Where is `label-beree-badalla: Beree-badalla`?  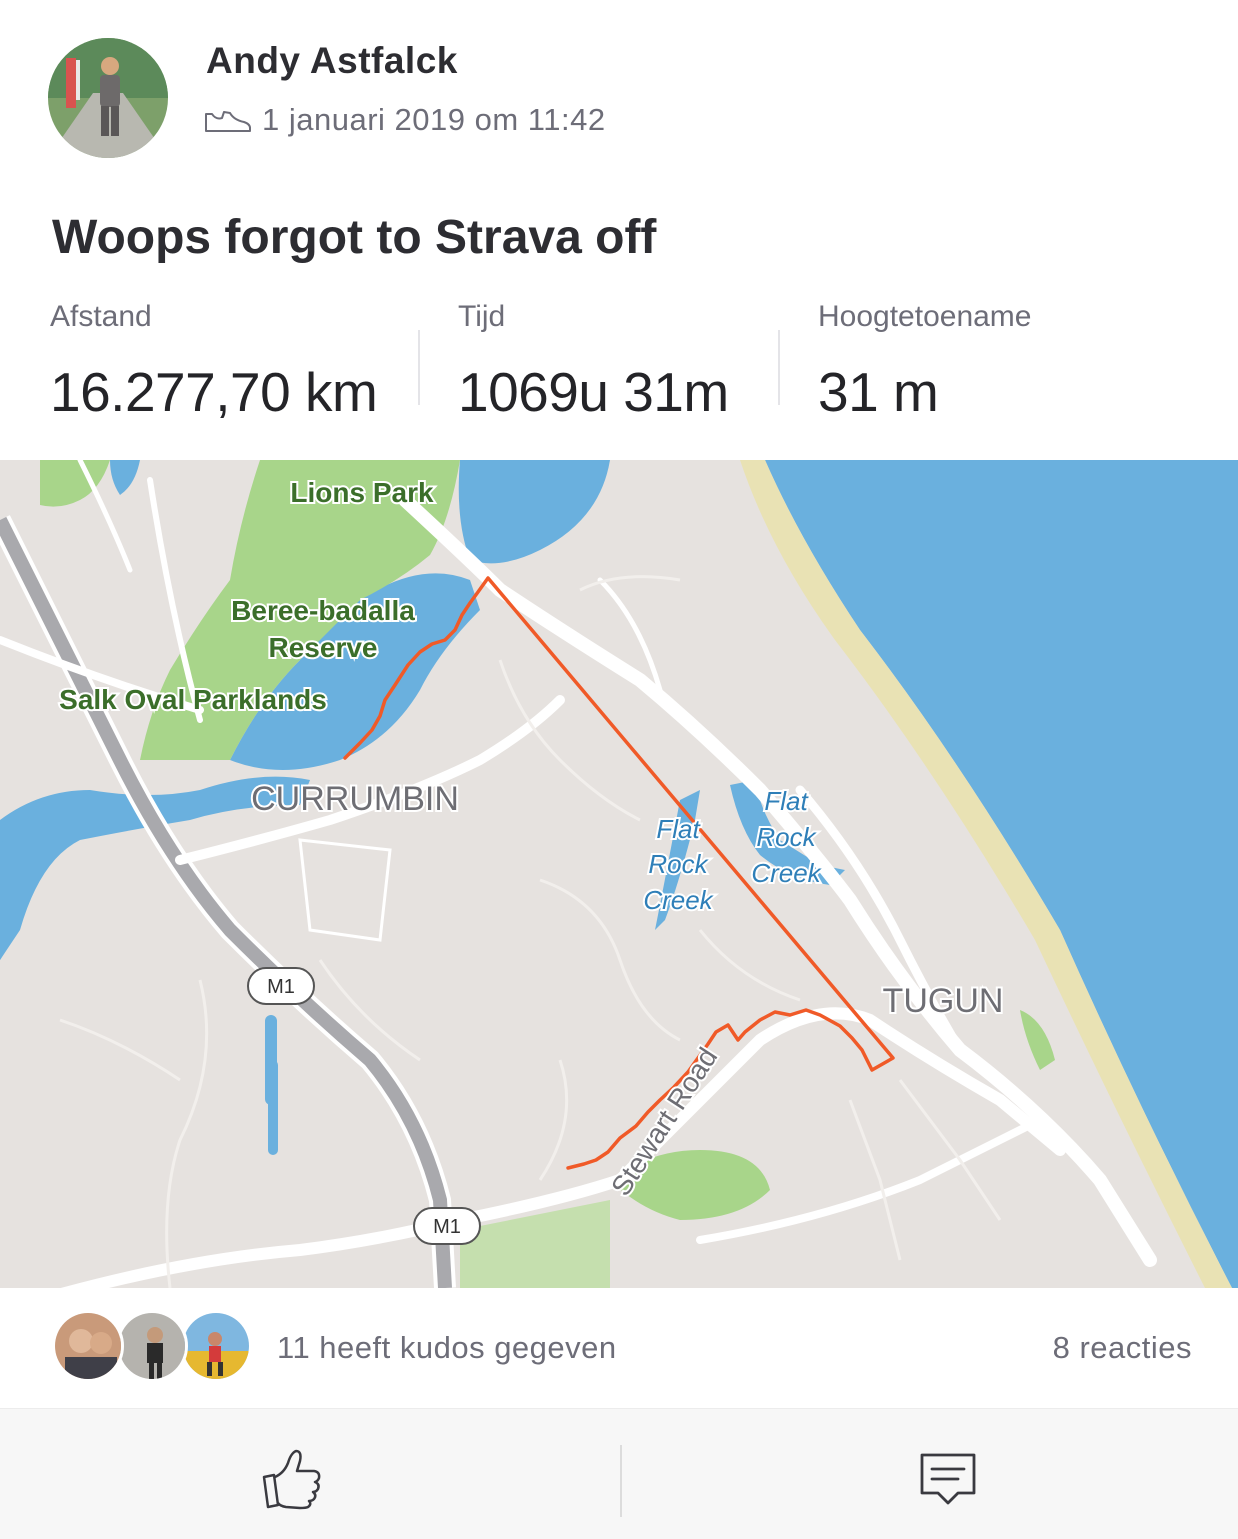 label-beree-badalla: Beree-badalla is located at coordinates (323, 610).